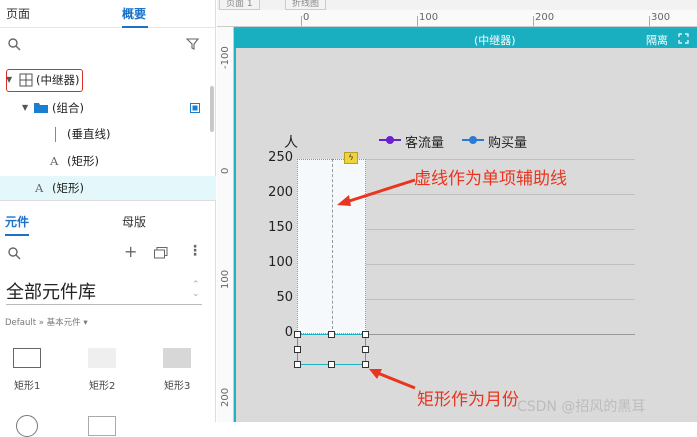 The image size is (697, 437). I want to click on outline-item-rect: A (矩形), so click(108, 161).